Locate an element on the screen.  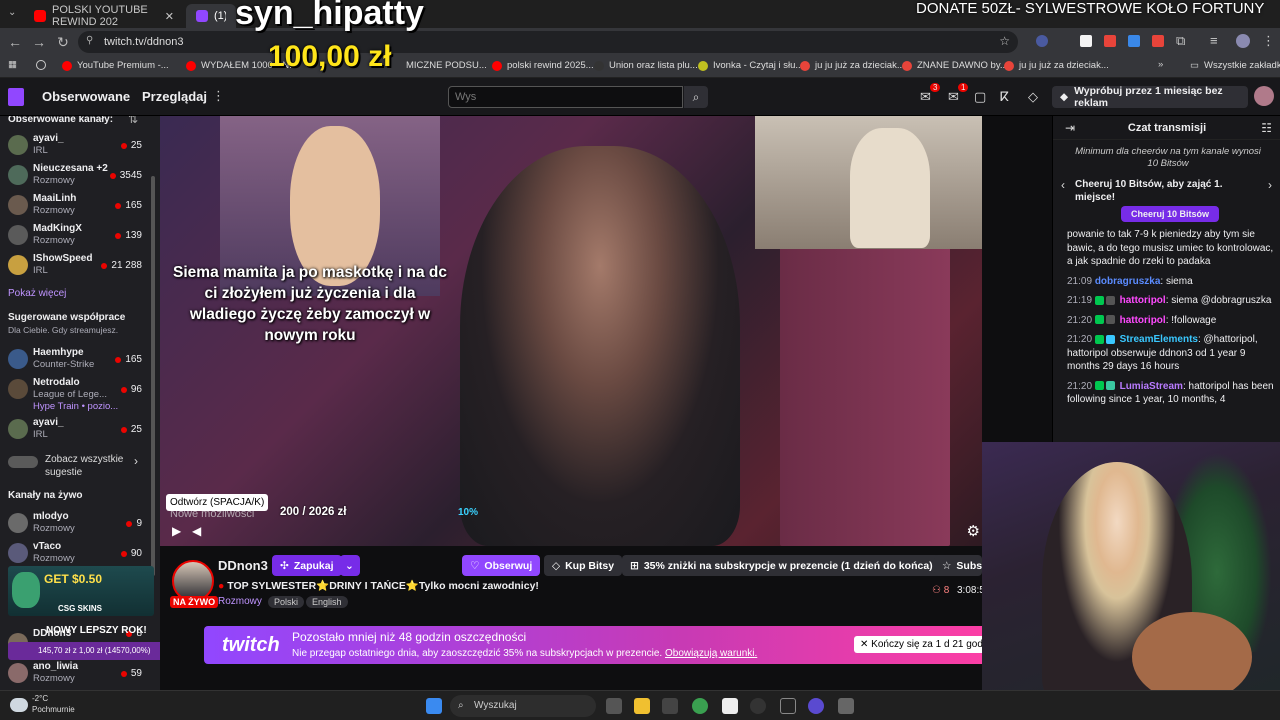
store-icon is located at coordinates (670, 706).